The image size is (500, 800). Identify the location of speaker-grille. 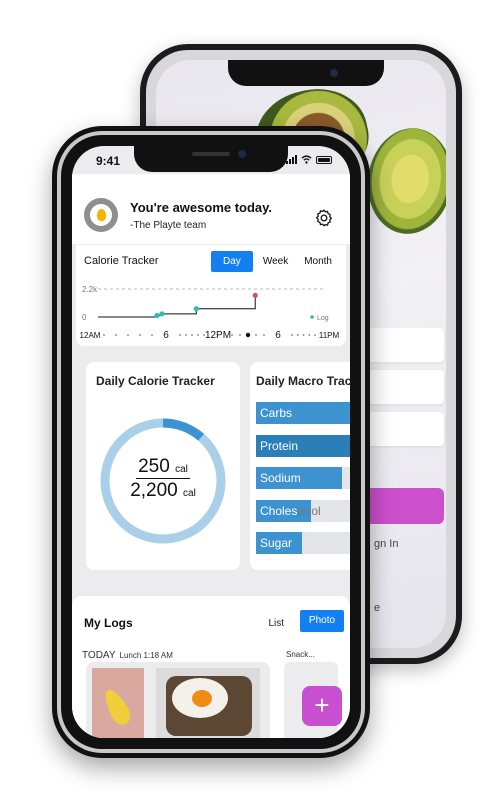
(211, 154).